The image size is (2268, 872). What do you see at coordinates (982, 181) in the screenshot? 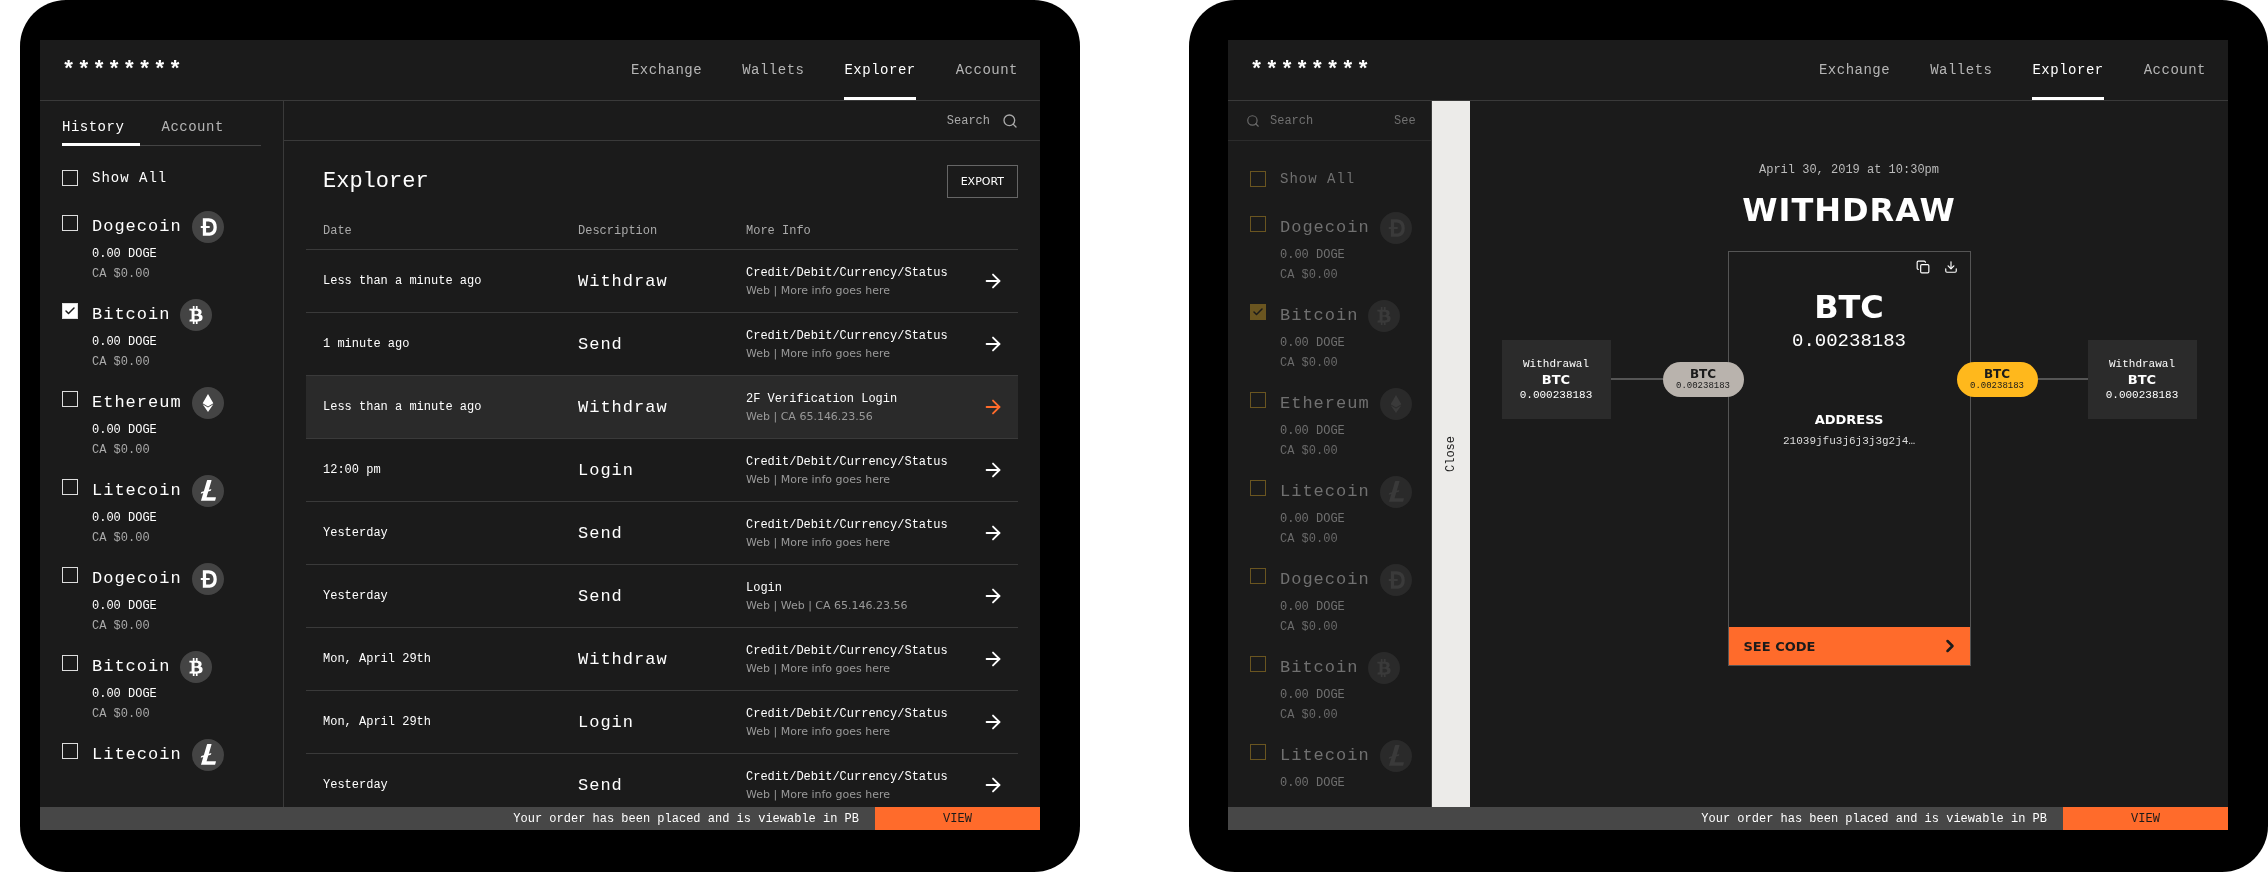
I see `export-button: EXPORT` at bounding box center [982, 181].